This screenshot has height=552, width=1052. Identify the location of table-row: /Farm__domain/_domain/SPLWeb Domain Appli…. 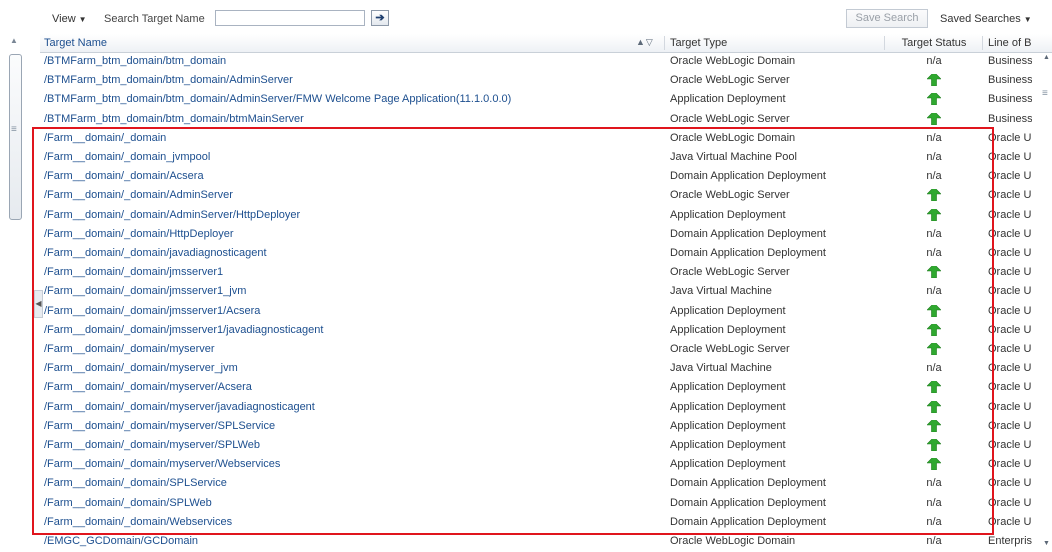
(546, 503).